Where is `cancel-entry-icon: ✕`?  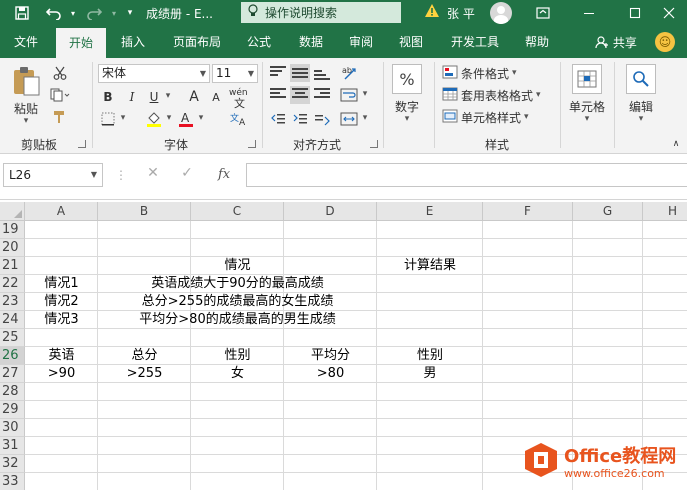 cancel-entry-icon: ✕ is located at coordinates (153, 175).